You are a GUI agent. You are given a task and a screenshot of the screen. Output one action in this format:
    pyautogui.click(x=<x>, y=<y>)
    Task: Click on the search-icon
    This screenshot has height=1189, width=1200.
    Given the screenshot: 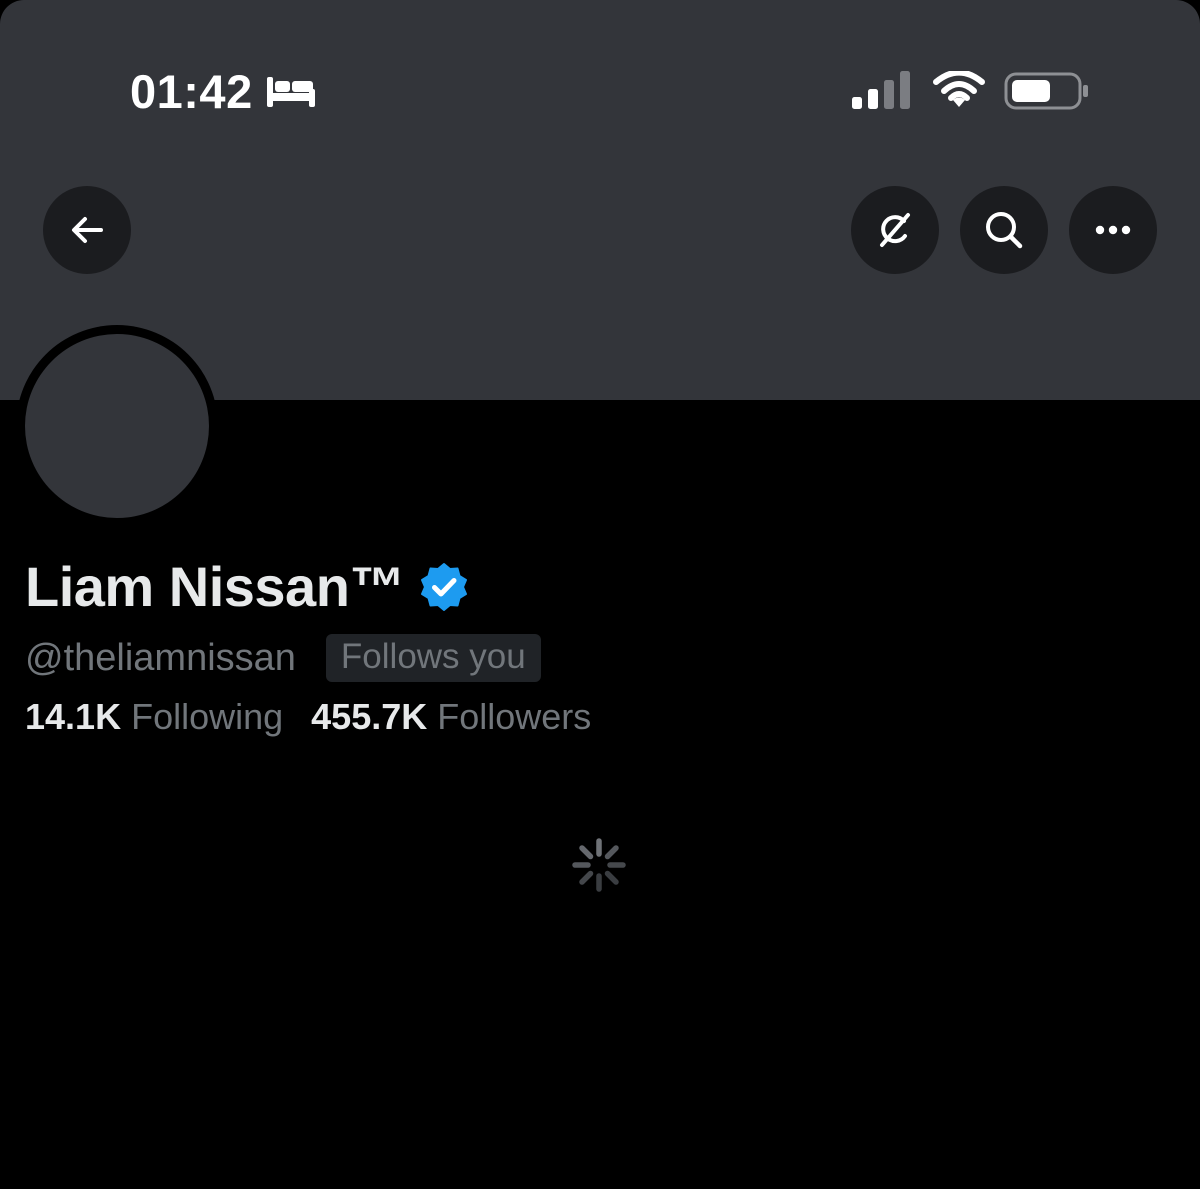 What is the action you would take?
    pyautogui.click(x=1004, y=230)
    